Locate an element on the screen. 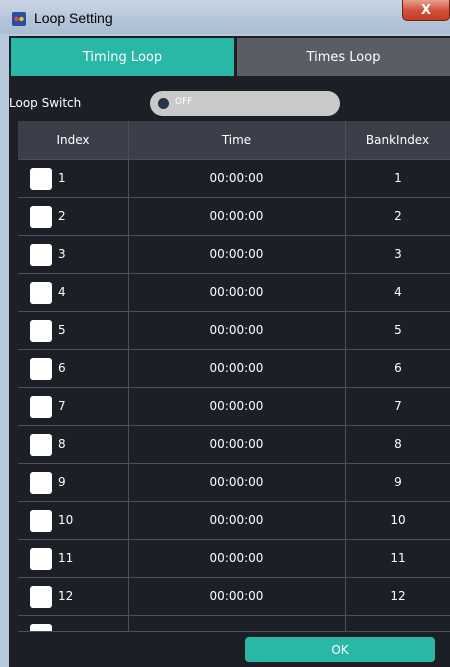 The width and height of the screenshot is (450, 667). table-row: 12 00:00:00 12 is located at coordinates (234, 596).